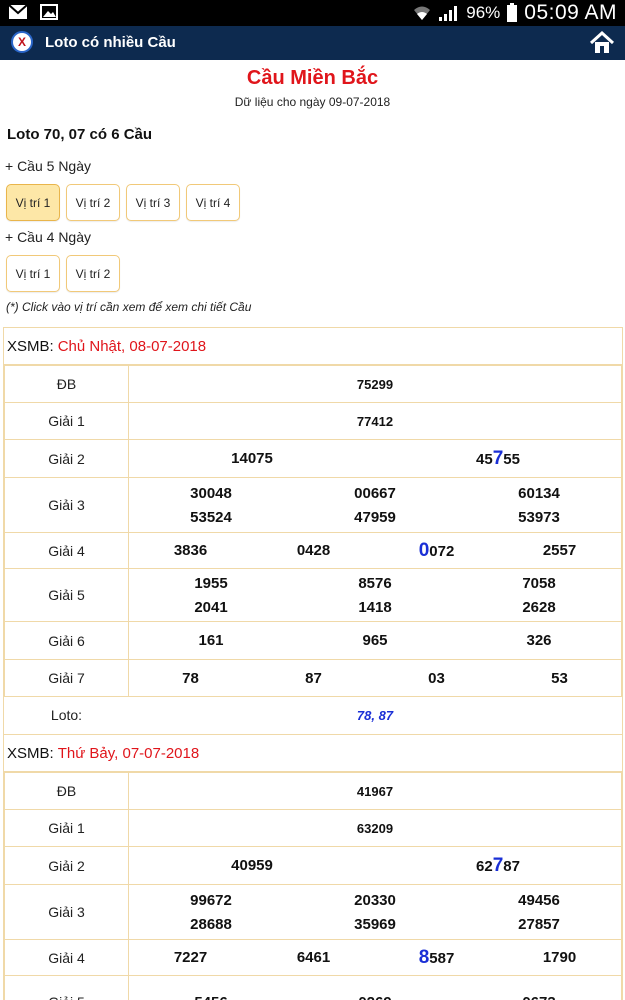 The height and width of the screenshot is (1000, 625). Describe the element at coordinates (18, 11) in the screenshot. I see `mail-icon` at that location.